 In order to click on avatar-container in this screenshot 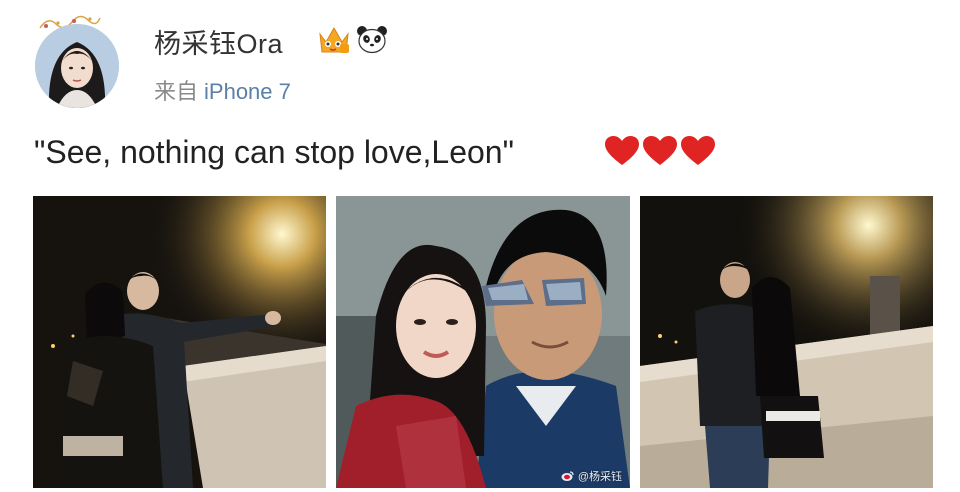, I will do `click(78, 61)`.